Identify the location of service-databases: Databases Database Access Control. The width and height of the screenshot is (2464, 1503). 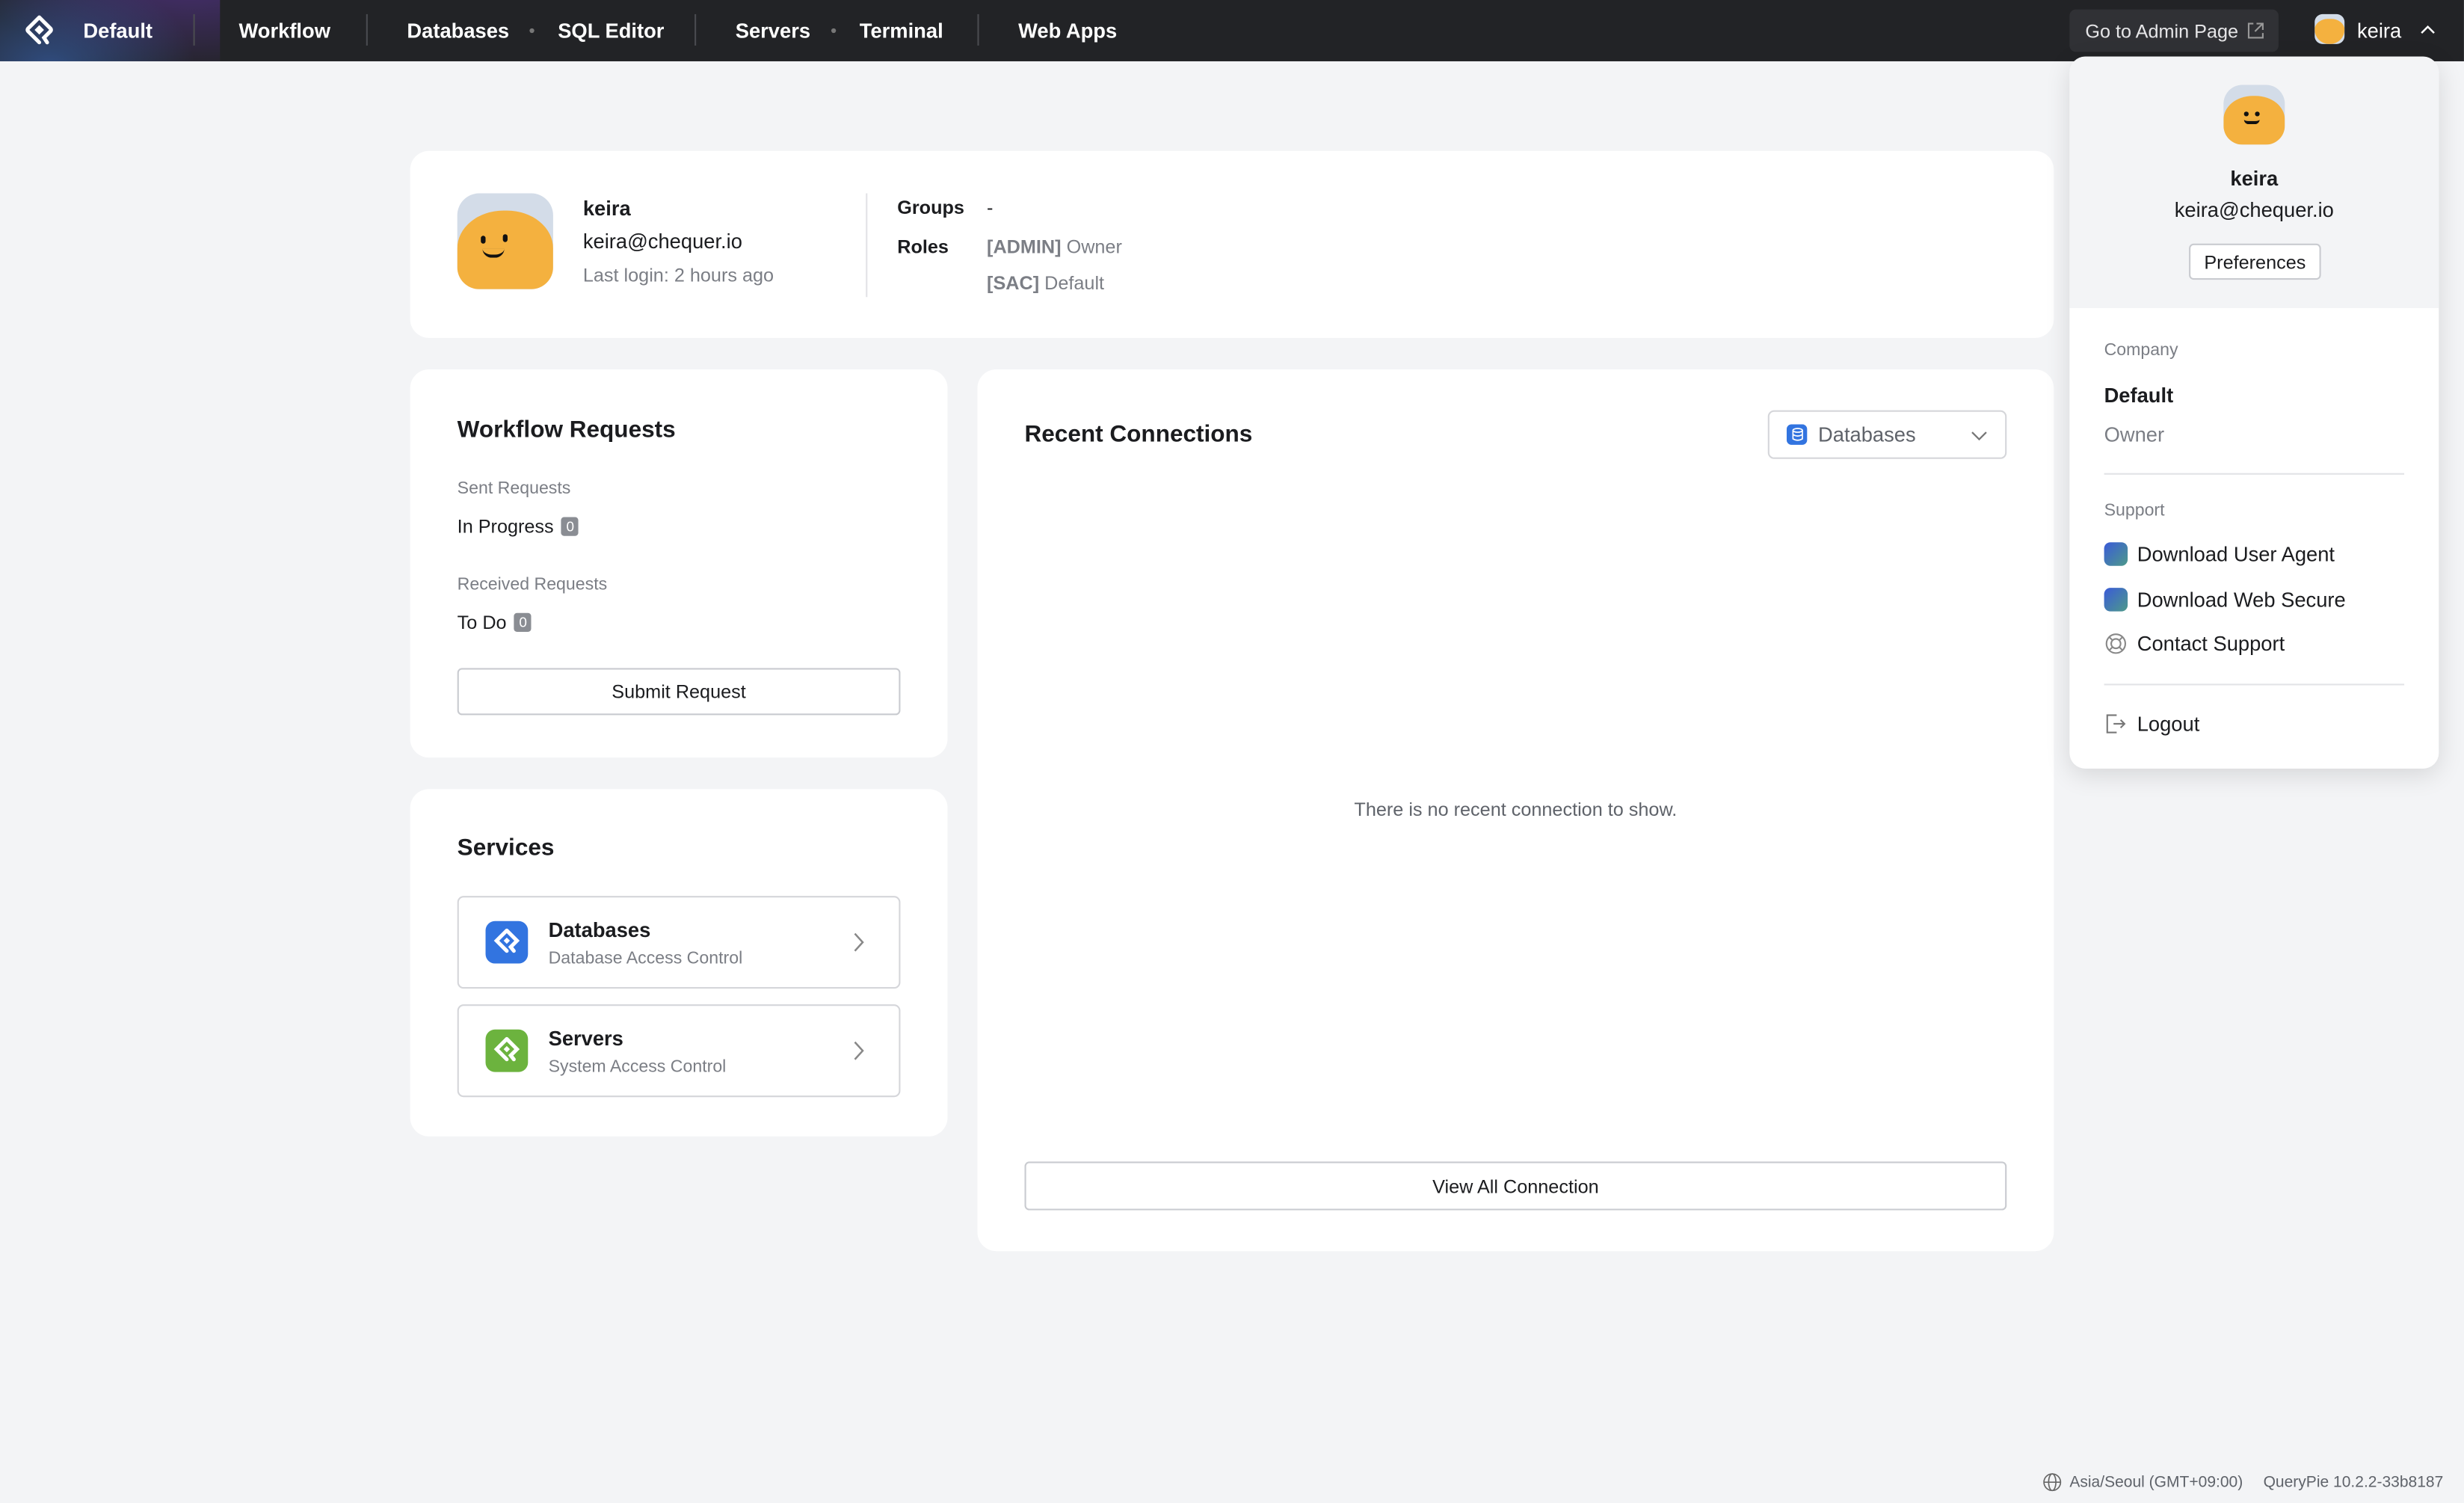
(679, 942).